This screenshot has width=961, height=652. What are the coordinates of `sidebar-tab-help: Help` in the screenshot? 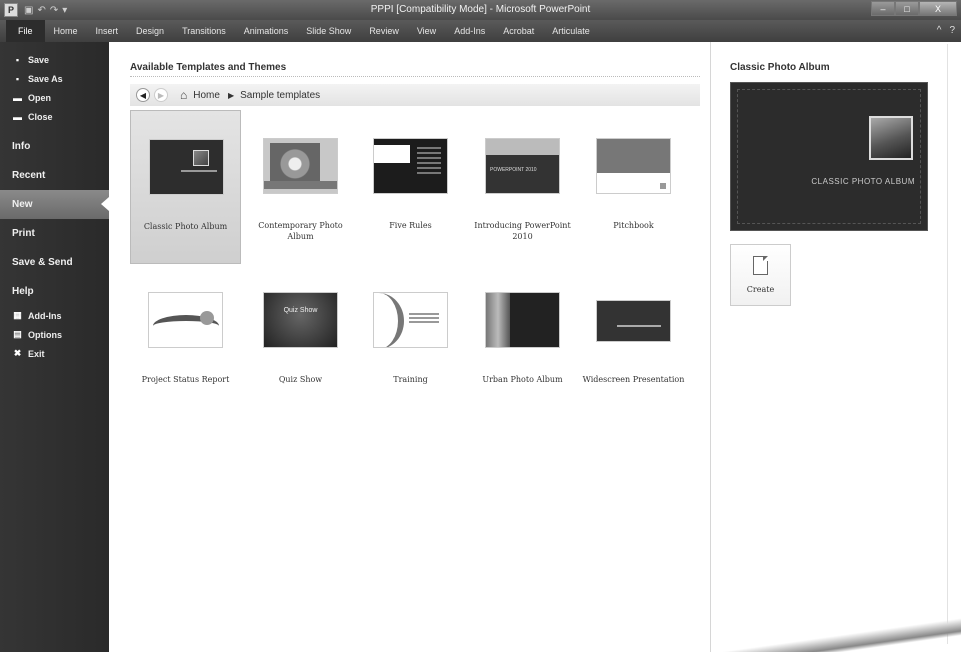 It's located at (54, 291).